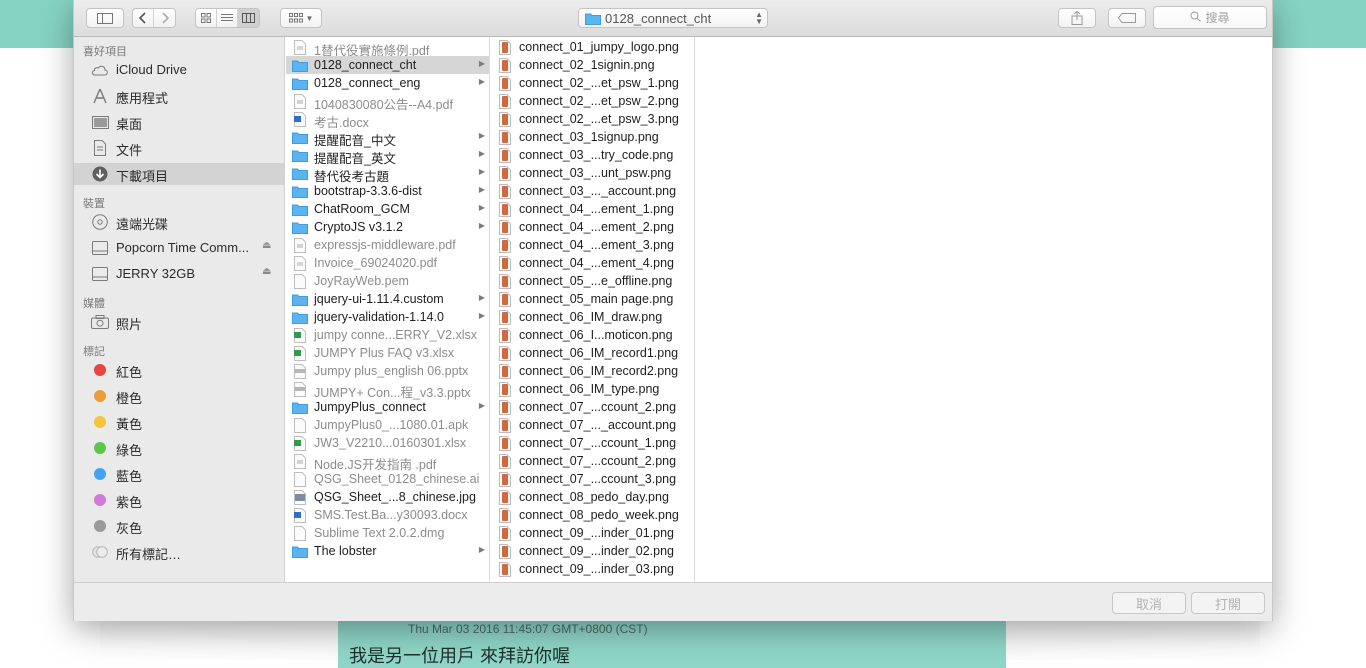 The image size is (1366, 668). What do you see at coordinates (387, 299) in the screenshot?
I see `folder-row: jquery-ui-1.11.4.custom ▶` at bounding box center [387, 299].